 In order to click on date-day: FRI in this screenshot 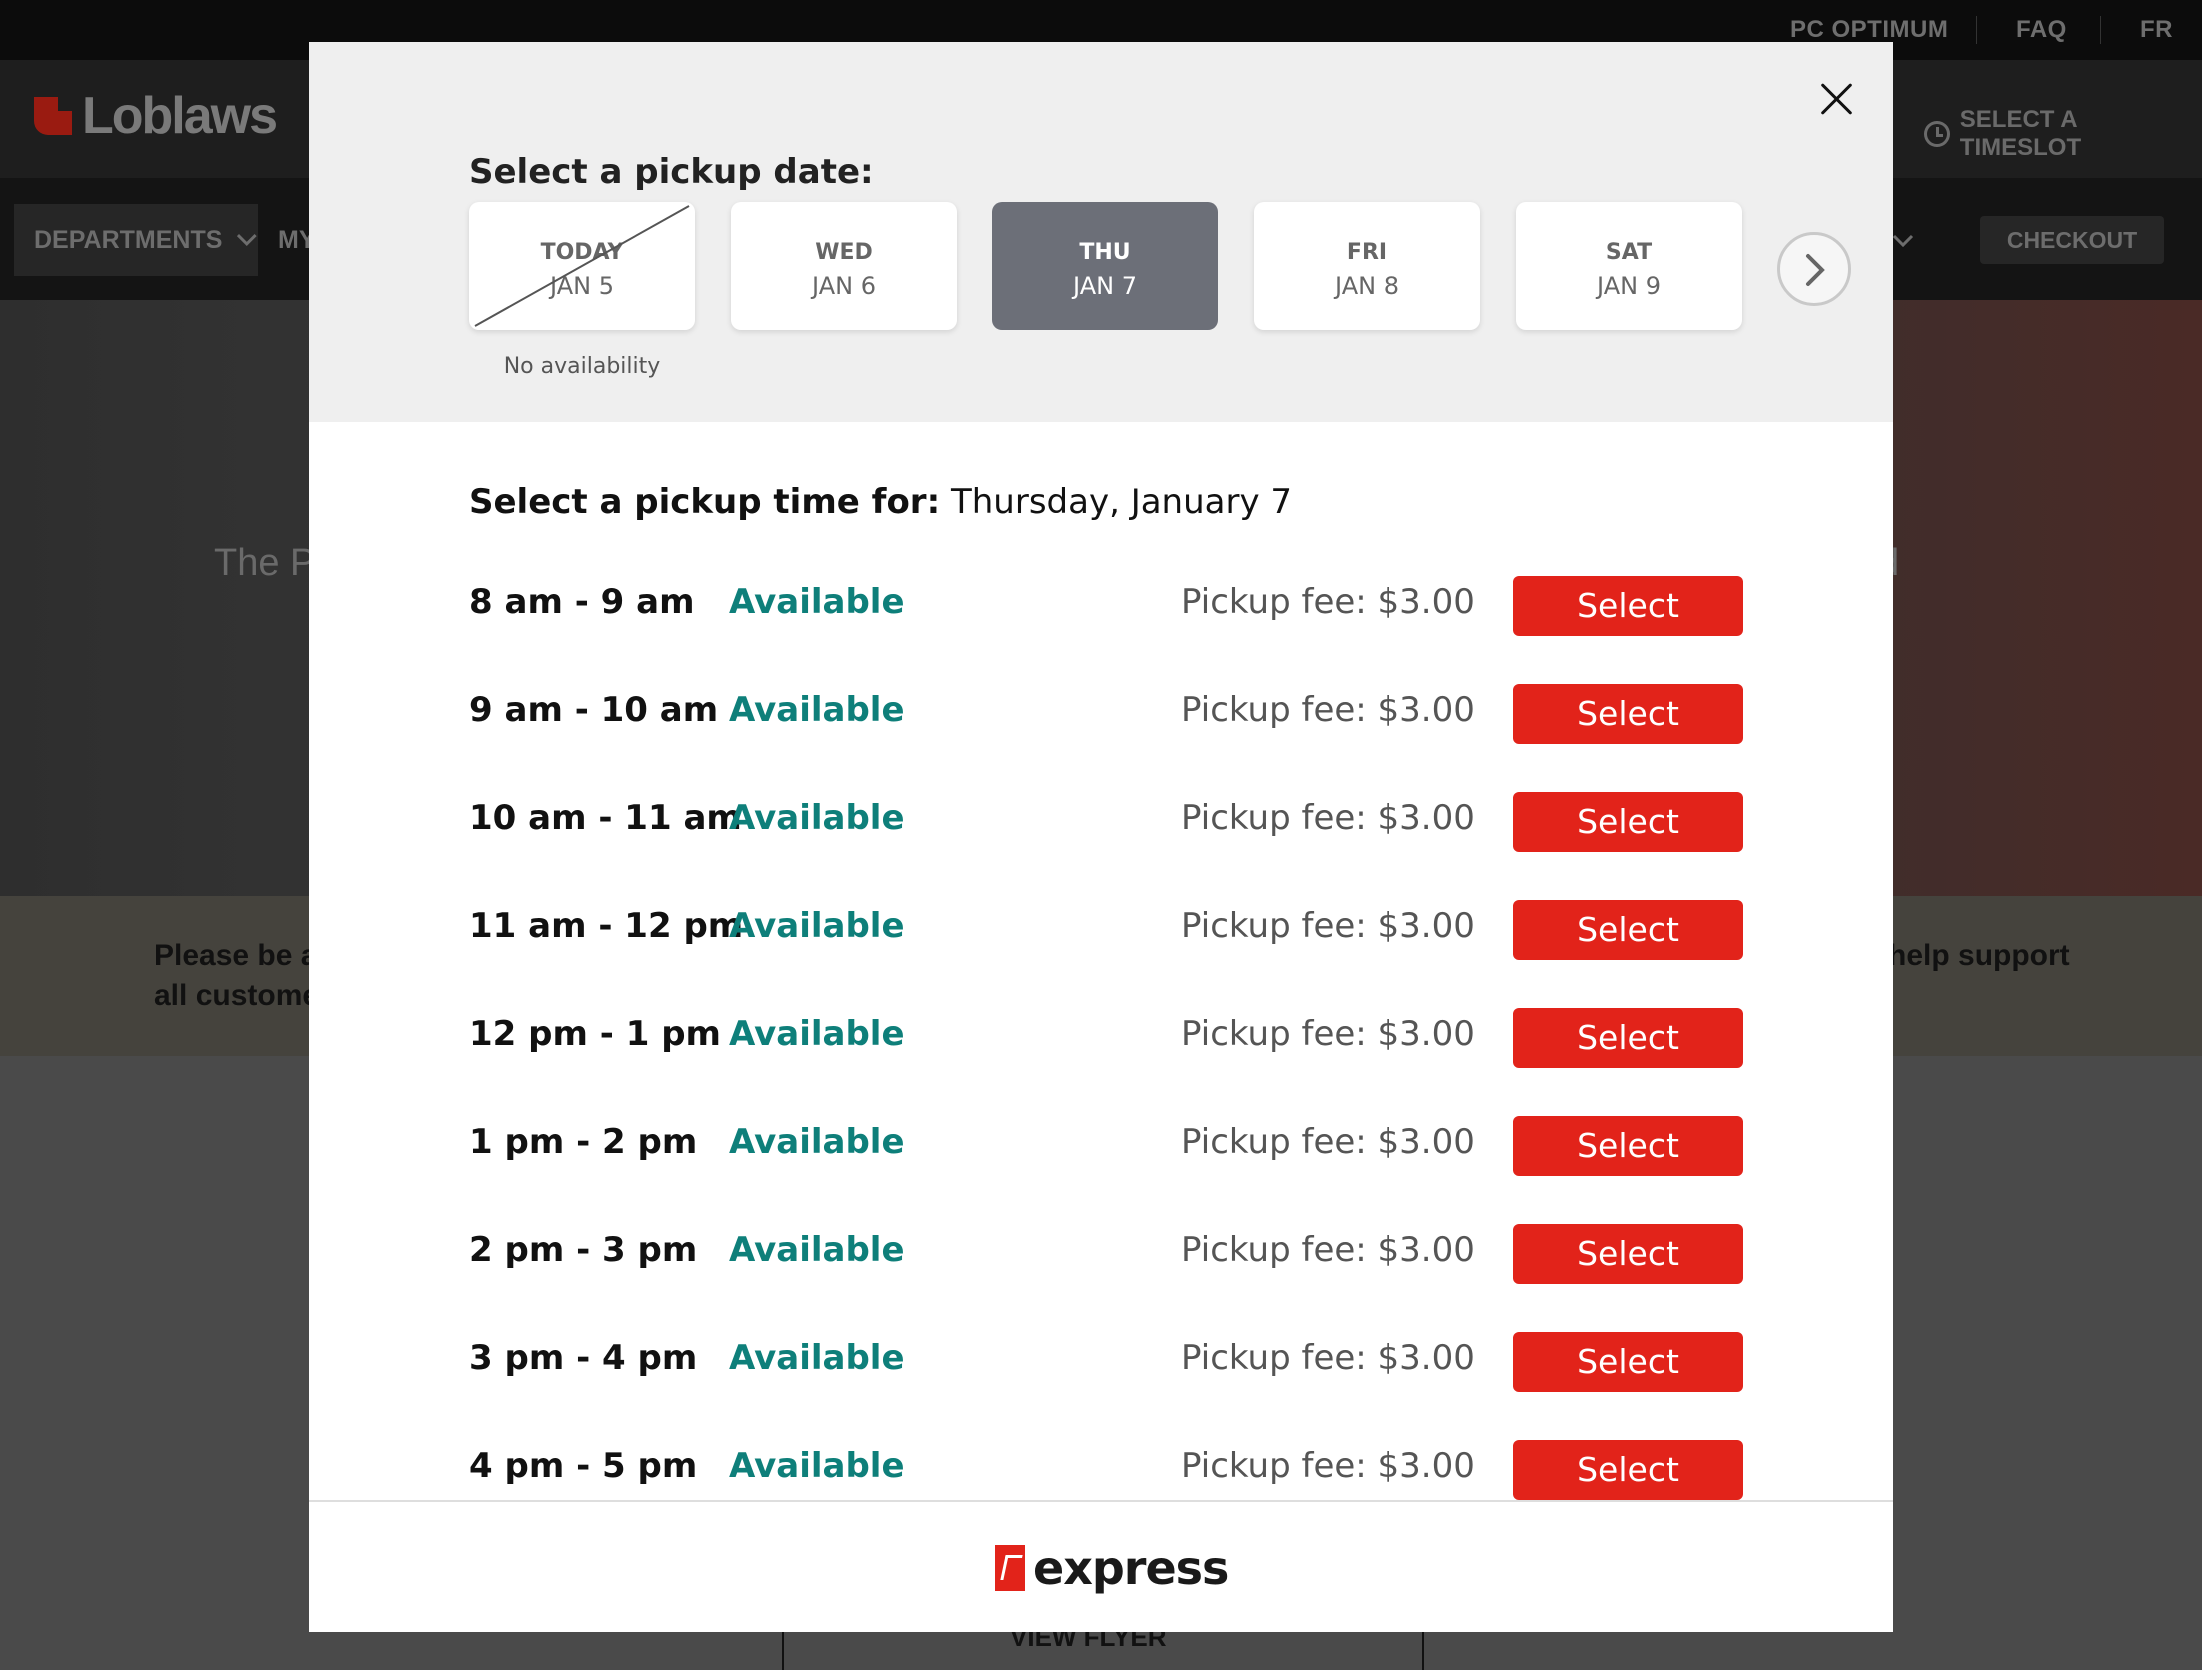, I will do `click(1367, 252)`.